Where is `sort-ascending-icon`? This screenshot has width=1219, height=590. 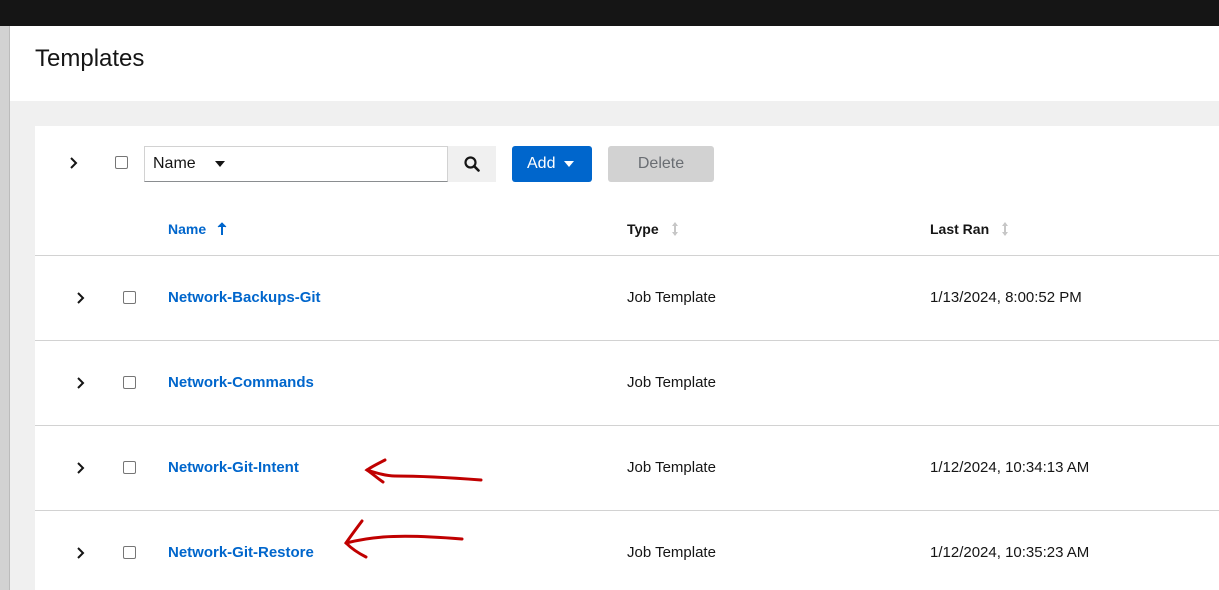 sort-ascending-icon is located at coordinates (222, 228).